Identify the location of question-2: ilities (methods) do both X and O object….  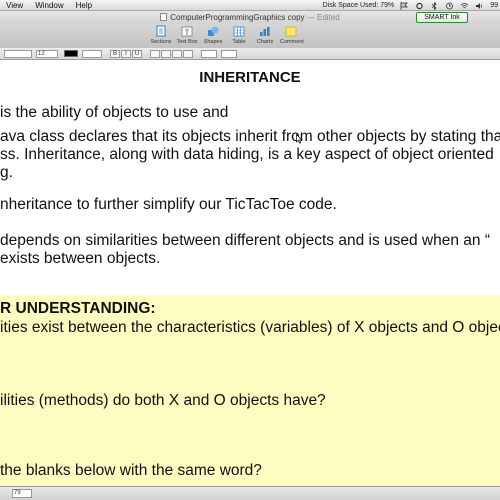
(163, 400).